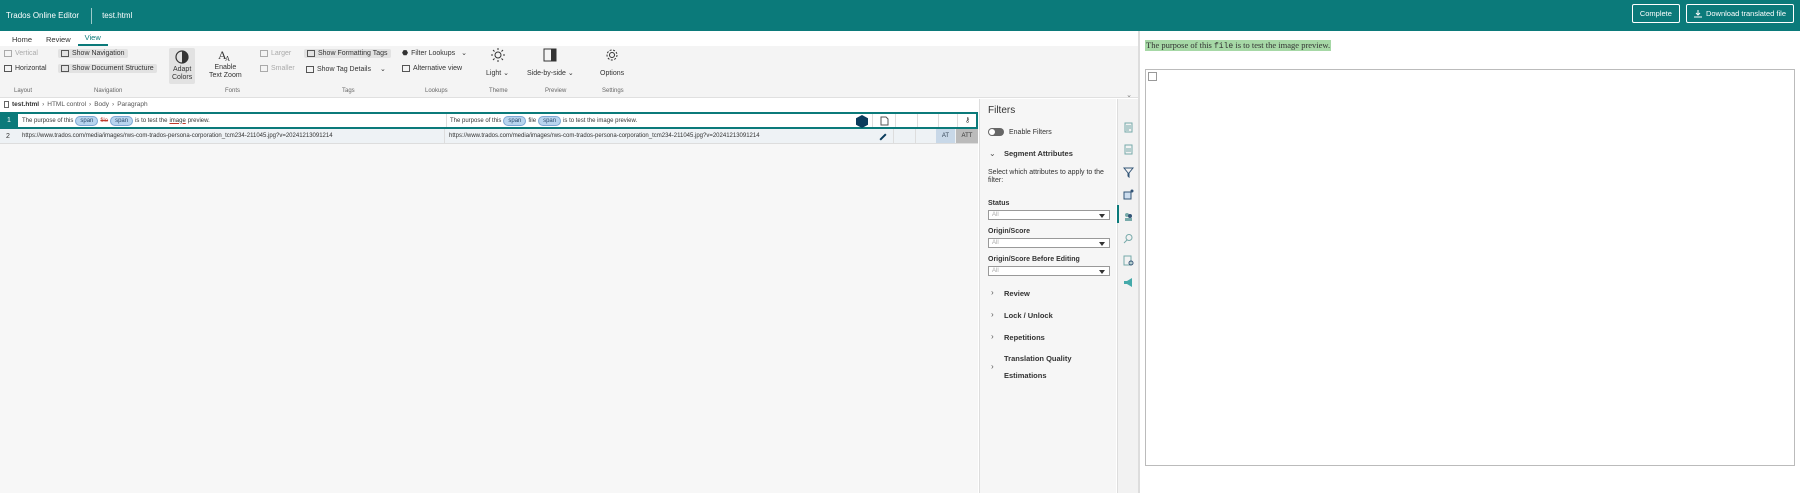 Image resolution: width=1800 pixels, height=493 pixels. I want to click on preview-text: is to test the image preview., so click(1283, 45).